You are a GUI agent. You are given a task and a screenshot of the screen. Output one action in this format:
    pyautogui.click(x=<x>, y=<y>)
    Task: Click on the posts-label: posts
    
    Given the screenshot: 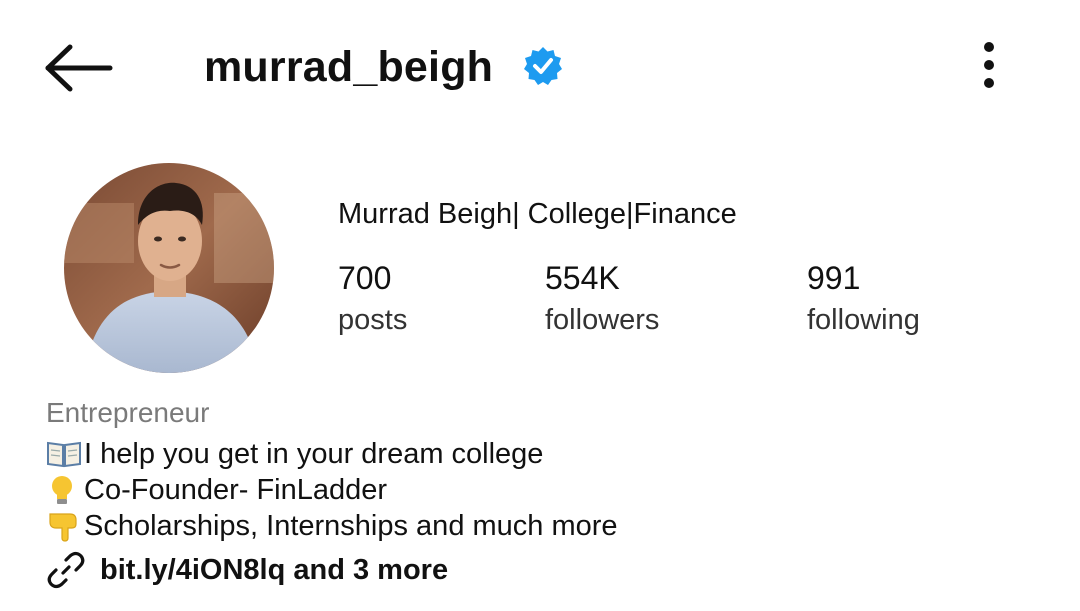 What is the action you would take?
    pyautogui.click(x=373, y=320)
    